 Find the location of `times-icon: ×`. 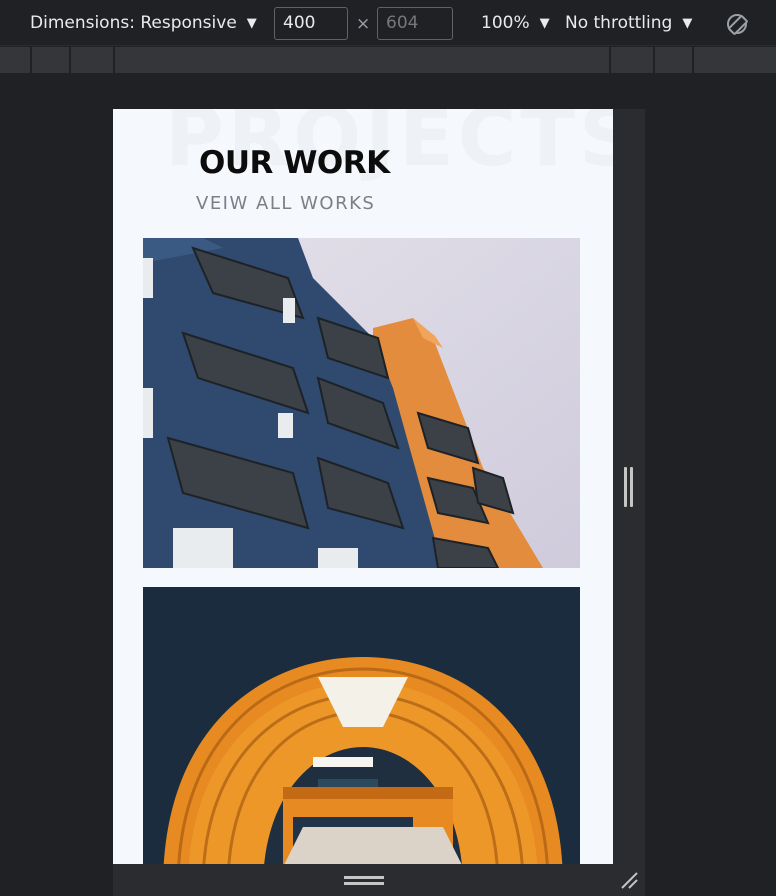

times-icon: × is located at coordinates (363, 24).